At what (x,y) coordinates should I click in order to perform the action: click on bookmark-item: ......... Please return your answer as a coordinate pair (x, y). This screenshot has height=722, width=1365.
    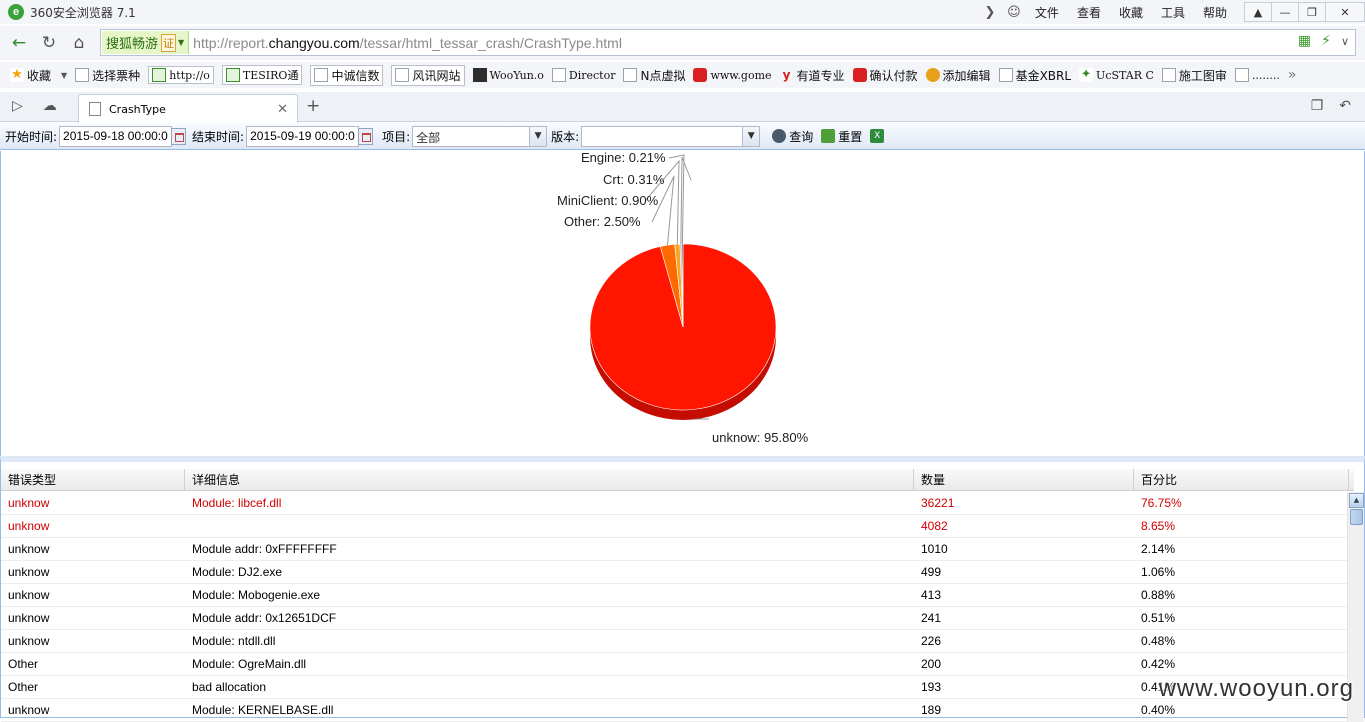
    Looking at the image, I should click on (1257, 75).